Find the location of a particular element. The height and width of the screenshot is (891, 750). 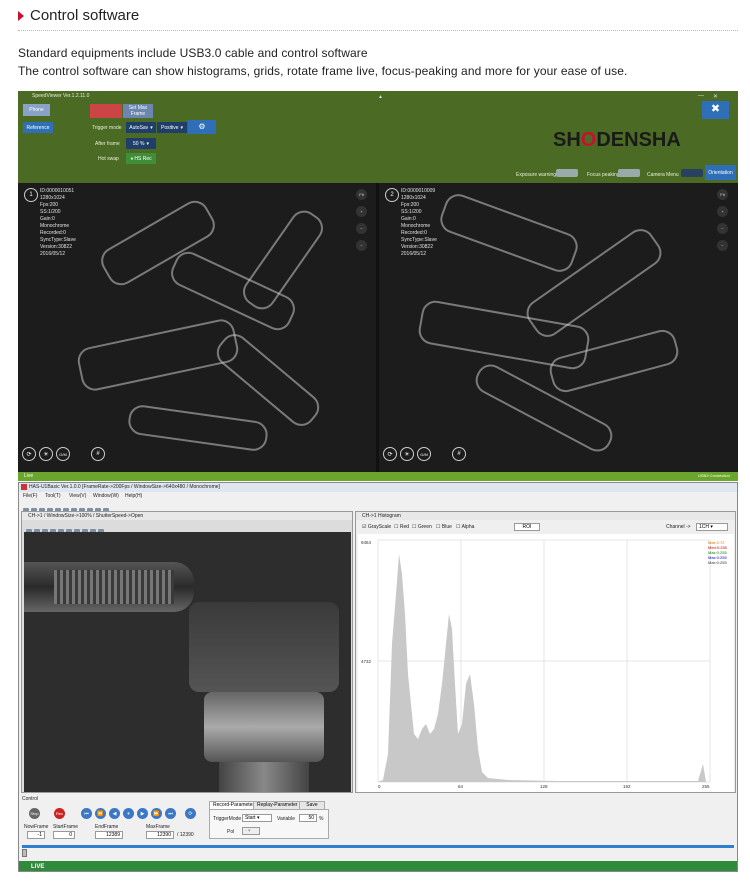

camera-1-grid-icon: # is located at coordinates (98, 454).